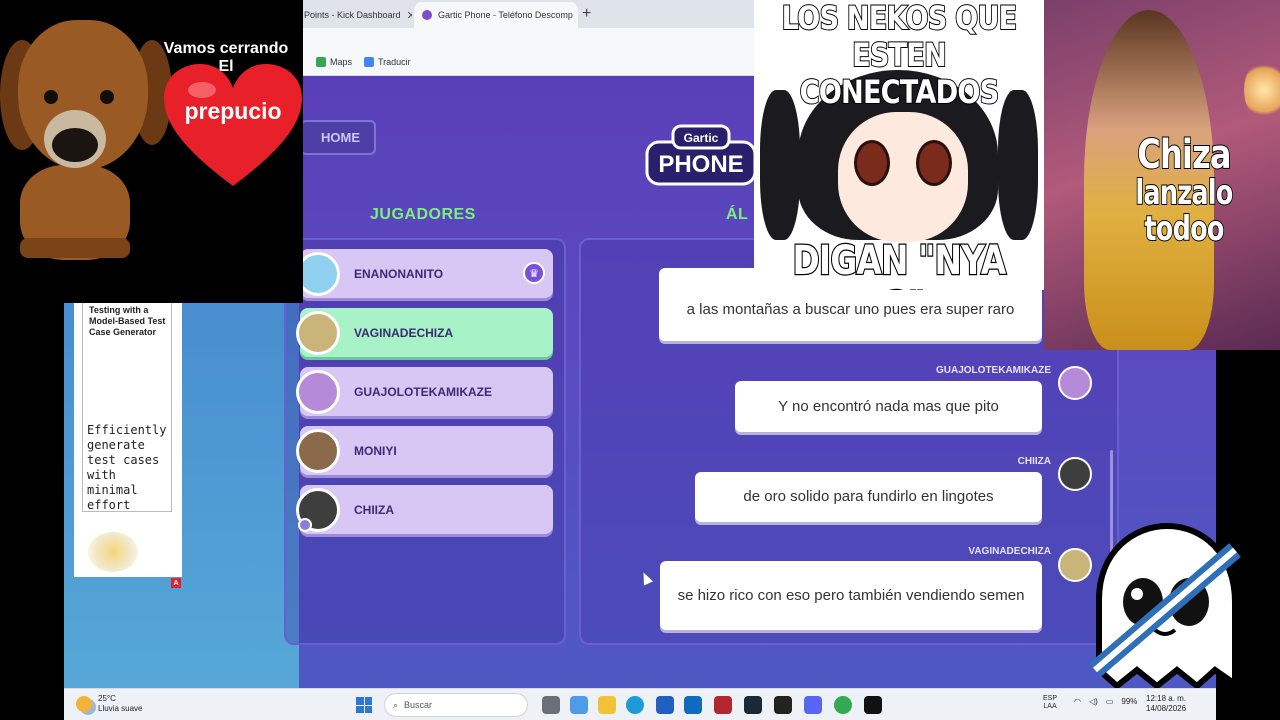 The image size is (1280, 720). What do you see at coordinates (233, 125) in the screenshot?
I see `heart-icon` at bounding box center [233, 125].